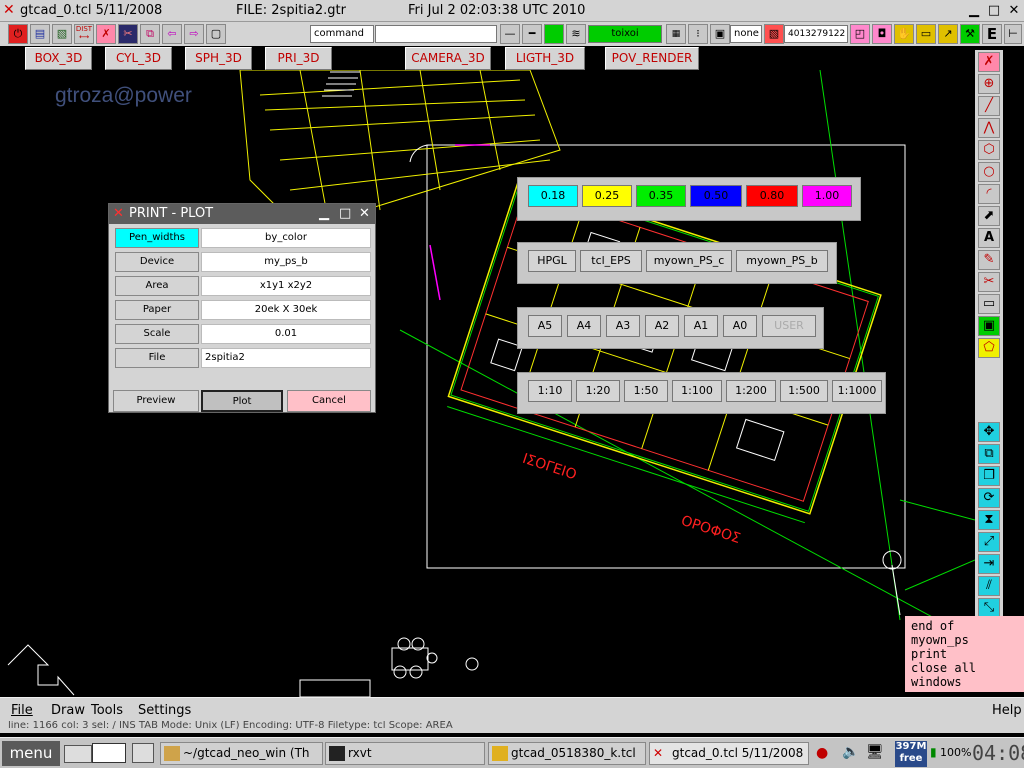 The height and width of the screenshot is (768, 1024). I want to click on delete-x-icon: ✗, so click(989, 62).